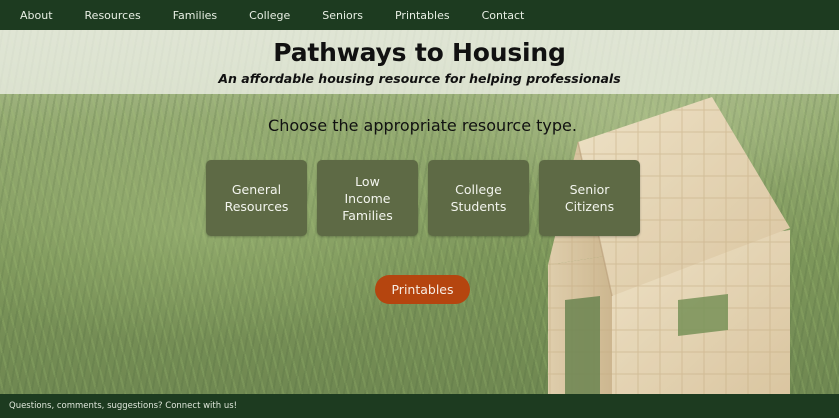  I want to click on printables-button: Printables, so click(422, 289).